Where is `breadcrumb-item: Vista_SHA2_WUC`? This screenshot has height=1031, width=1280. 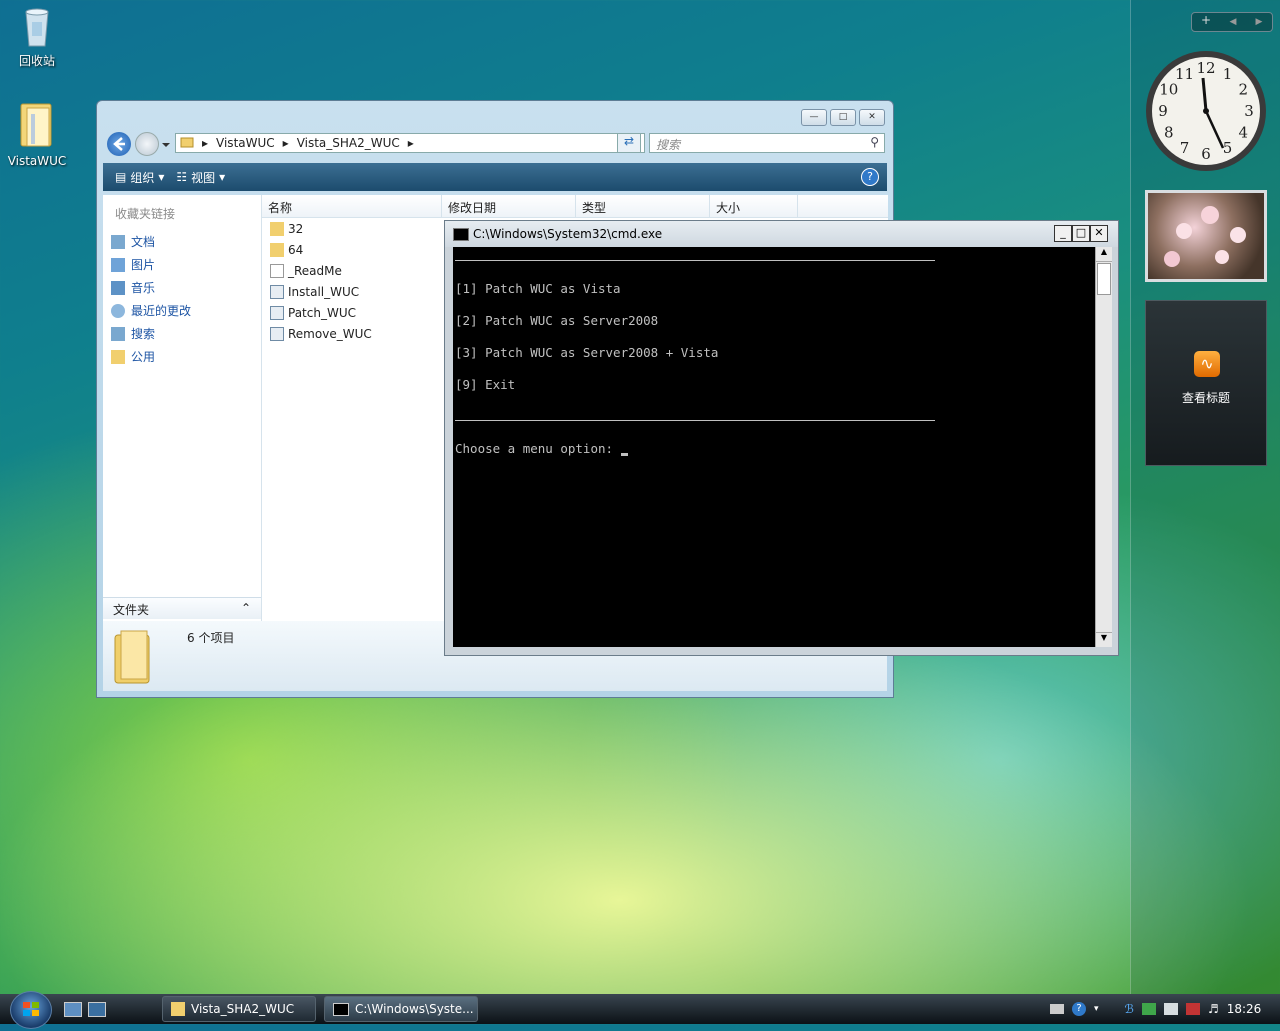
breadcrumb-item: Vista_SHA2_WUC is located at coordinates (348, 143).